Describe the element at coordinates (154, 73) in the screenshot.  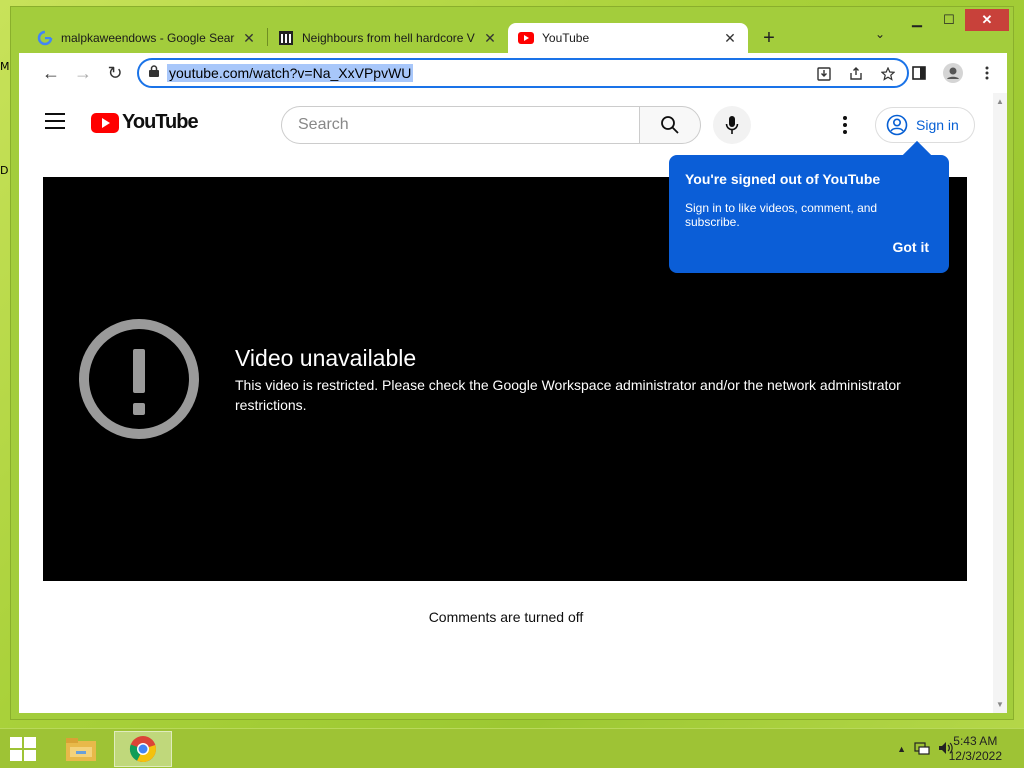
I see `lock-icon` at that location.